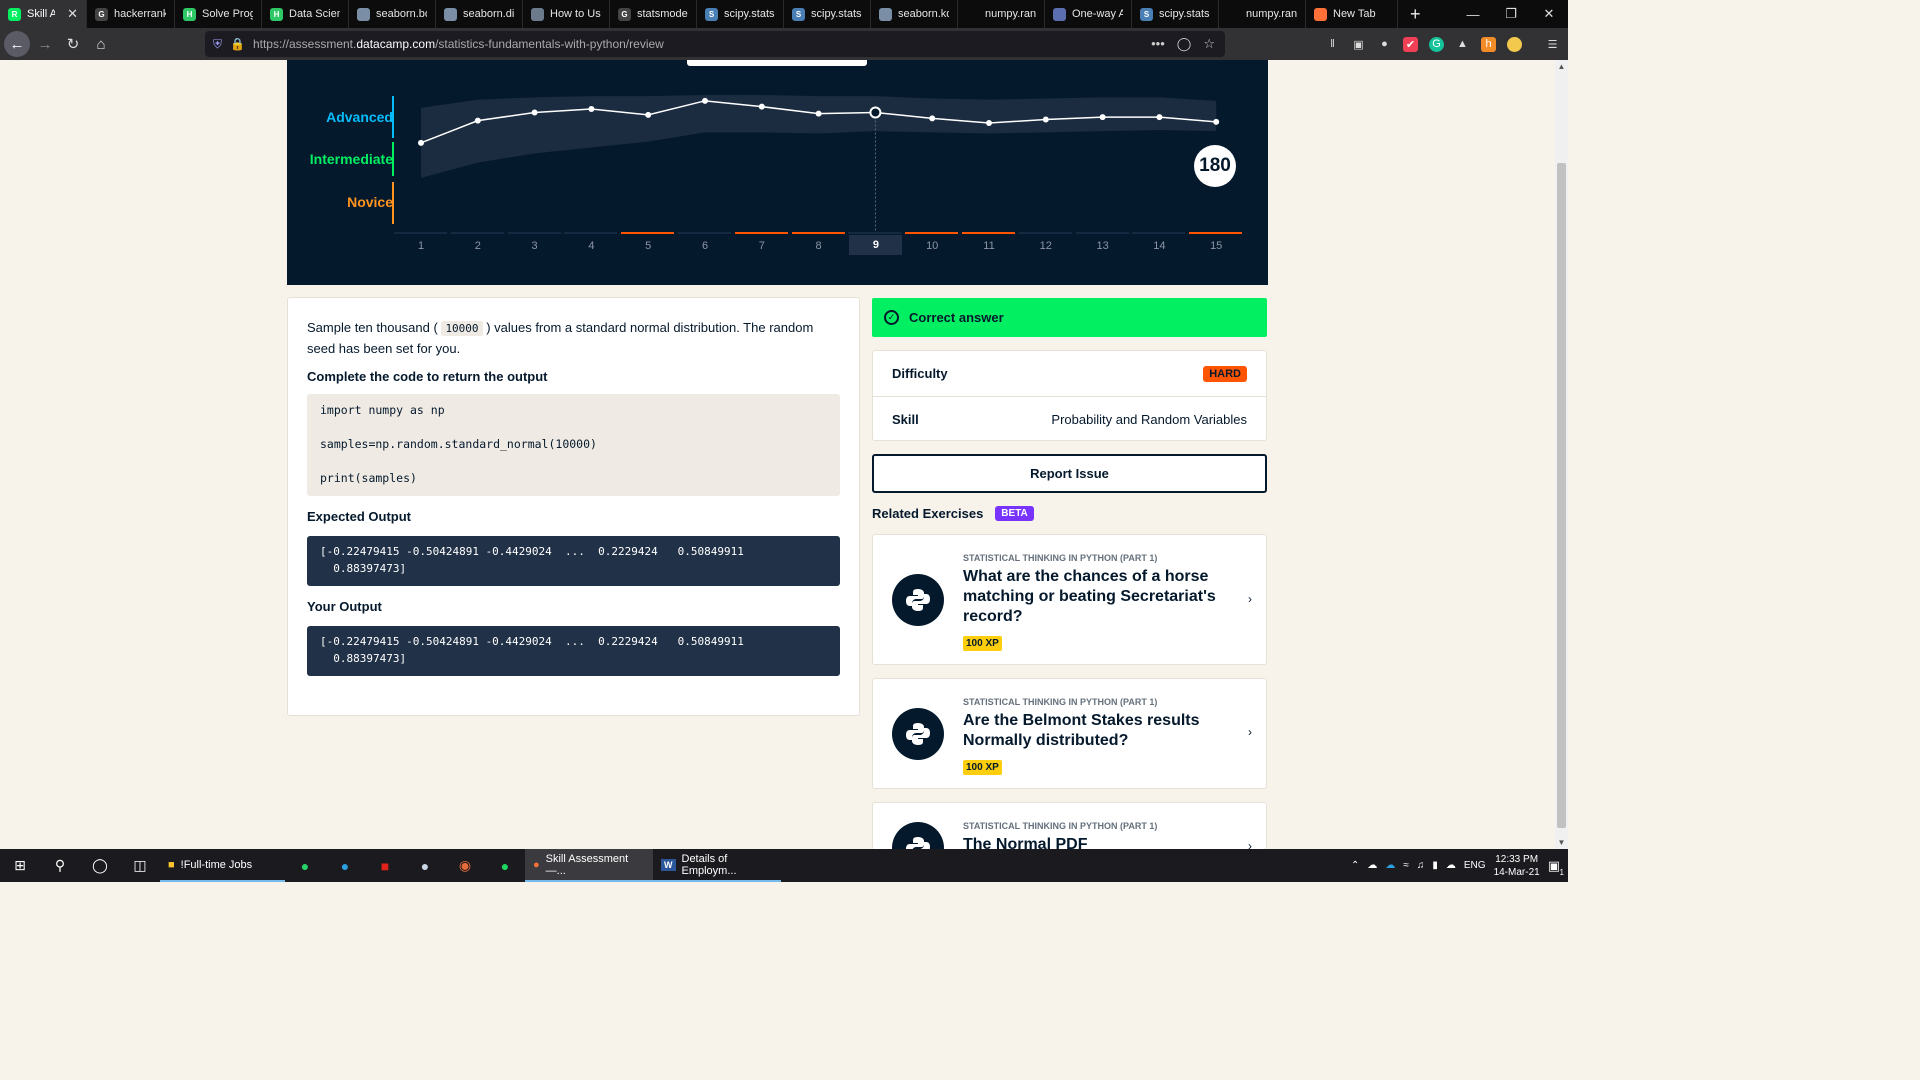  I want to click on battery-icon: ▮, so click(1435, 865).